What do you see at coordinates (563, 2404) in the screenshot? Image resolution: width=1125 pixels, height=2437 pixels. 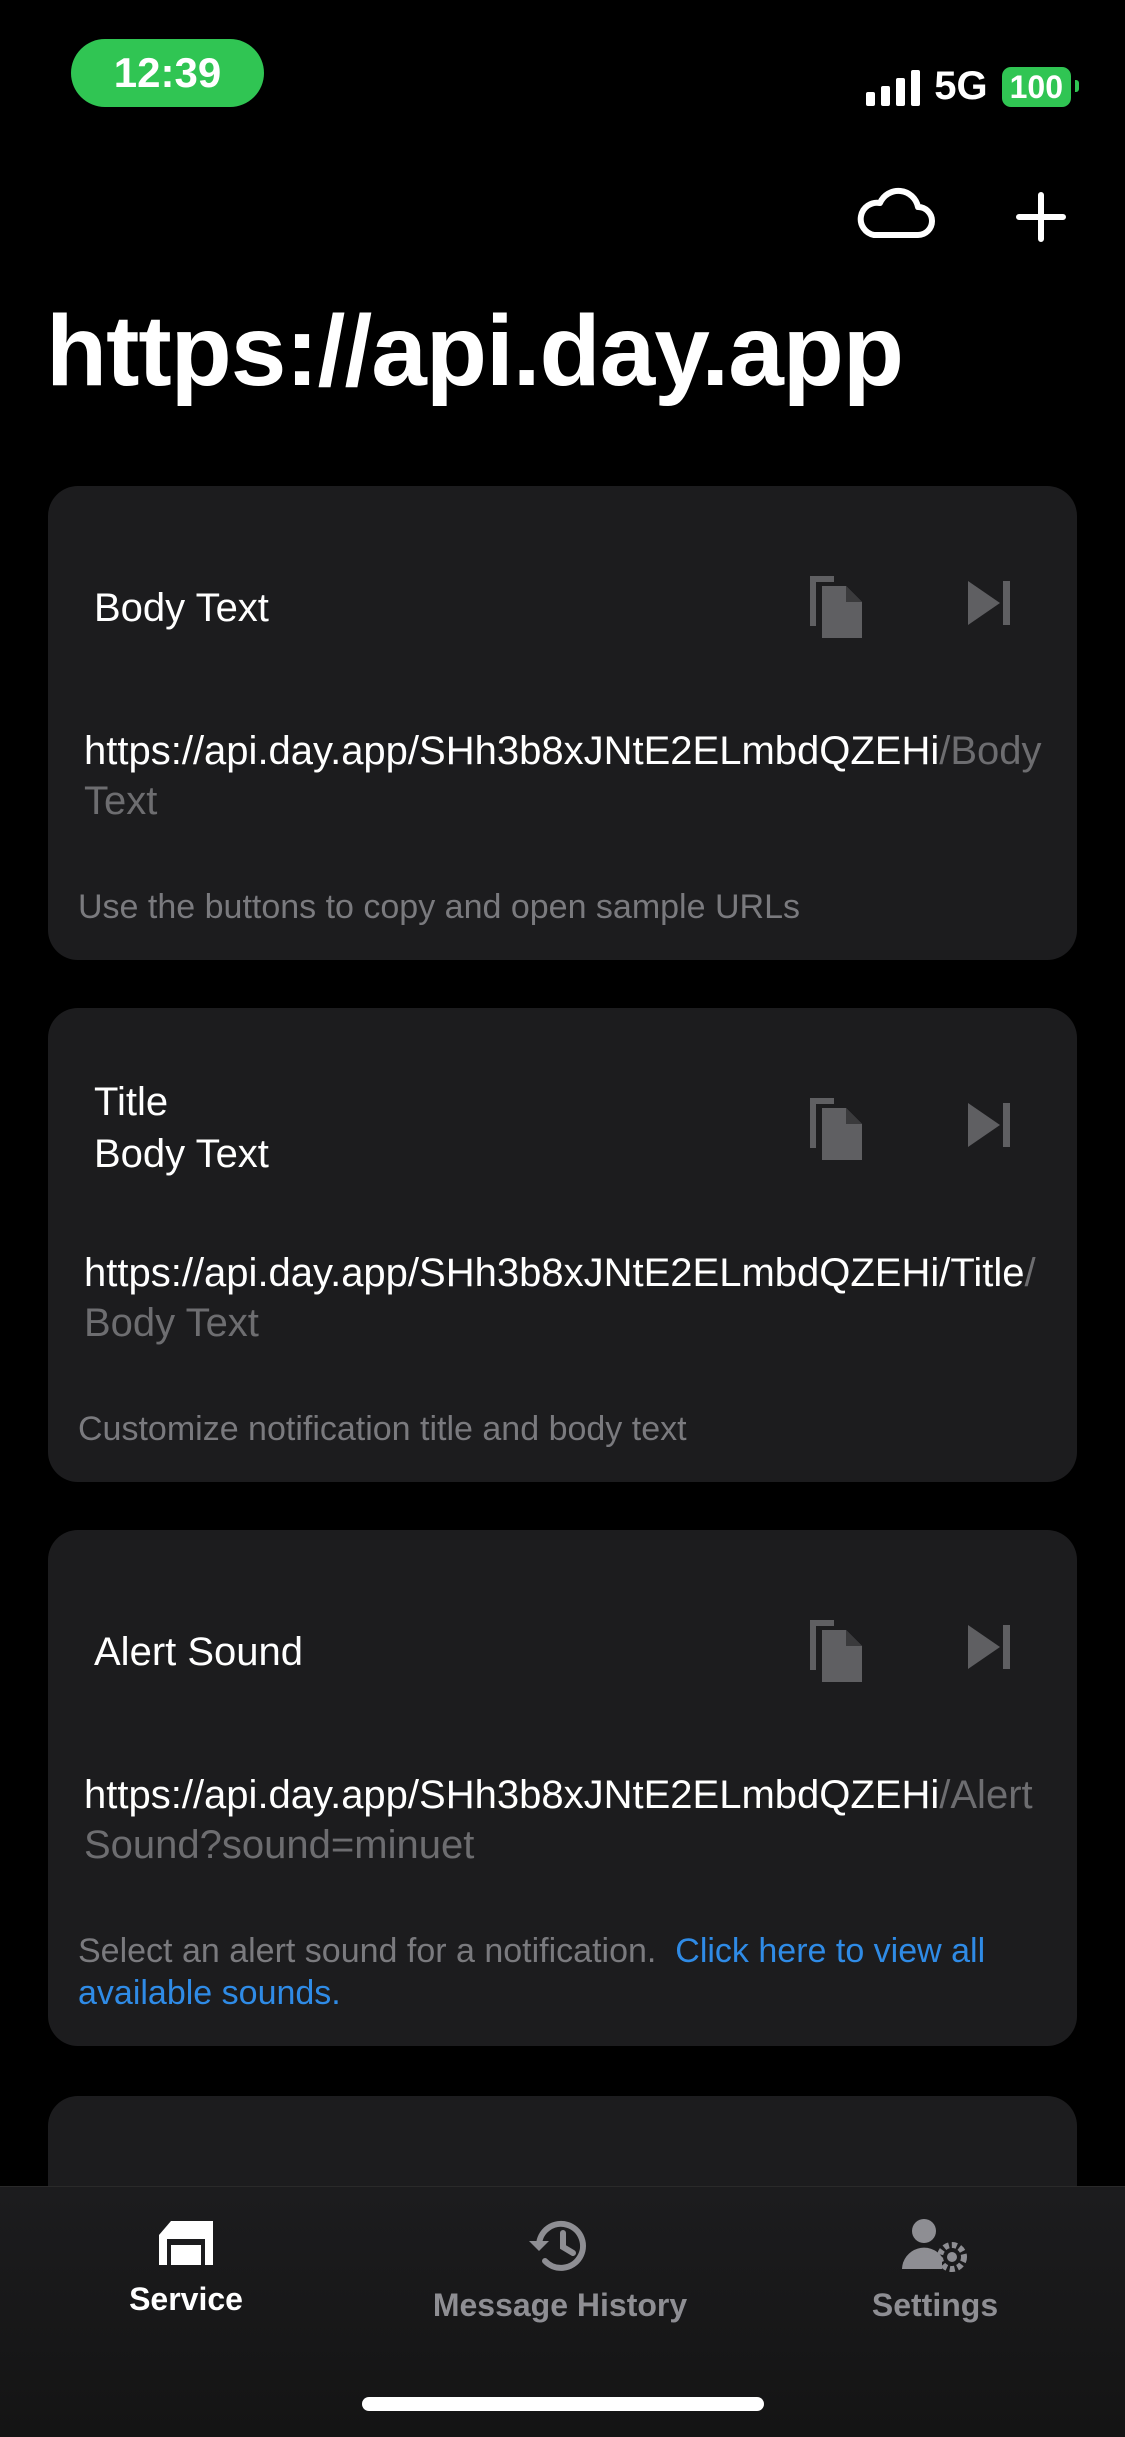 I see `home-indicator` at bounding box center [563, 2404].